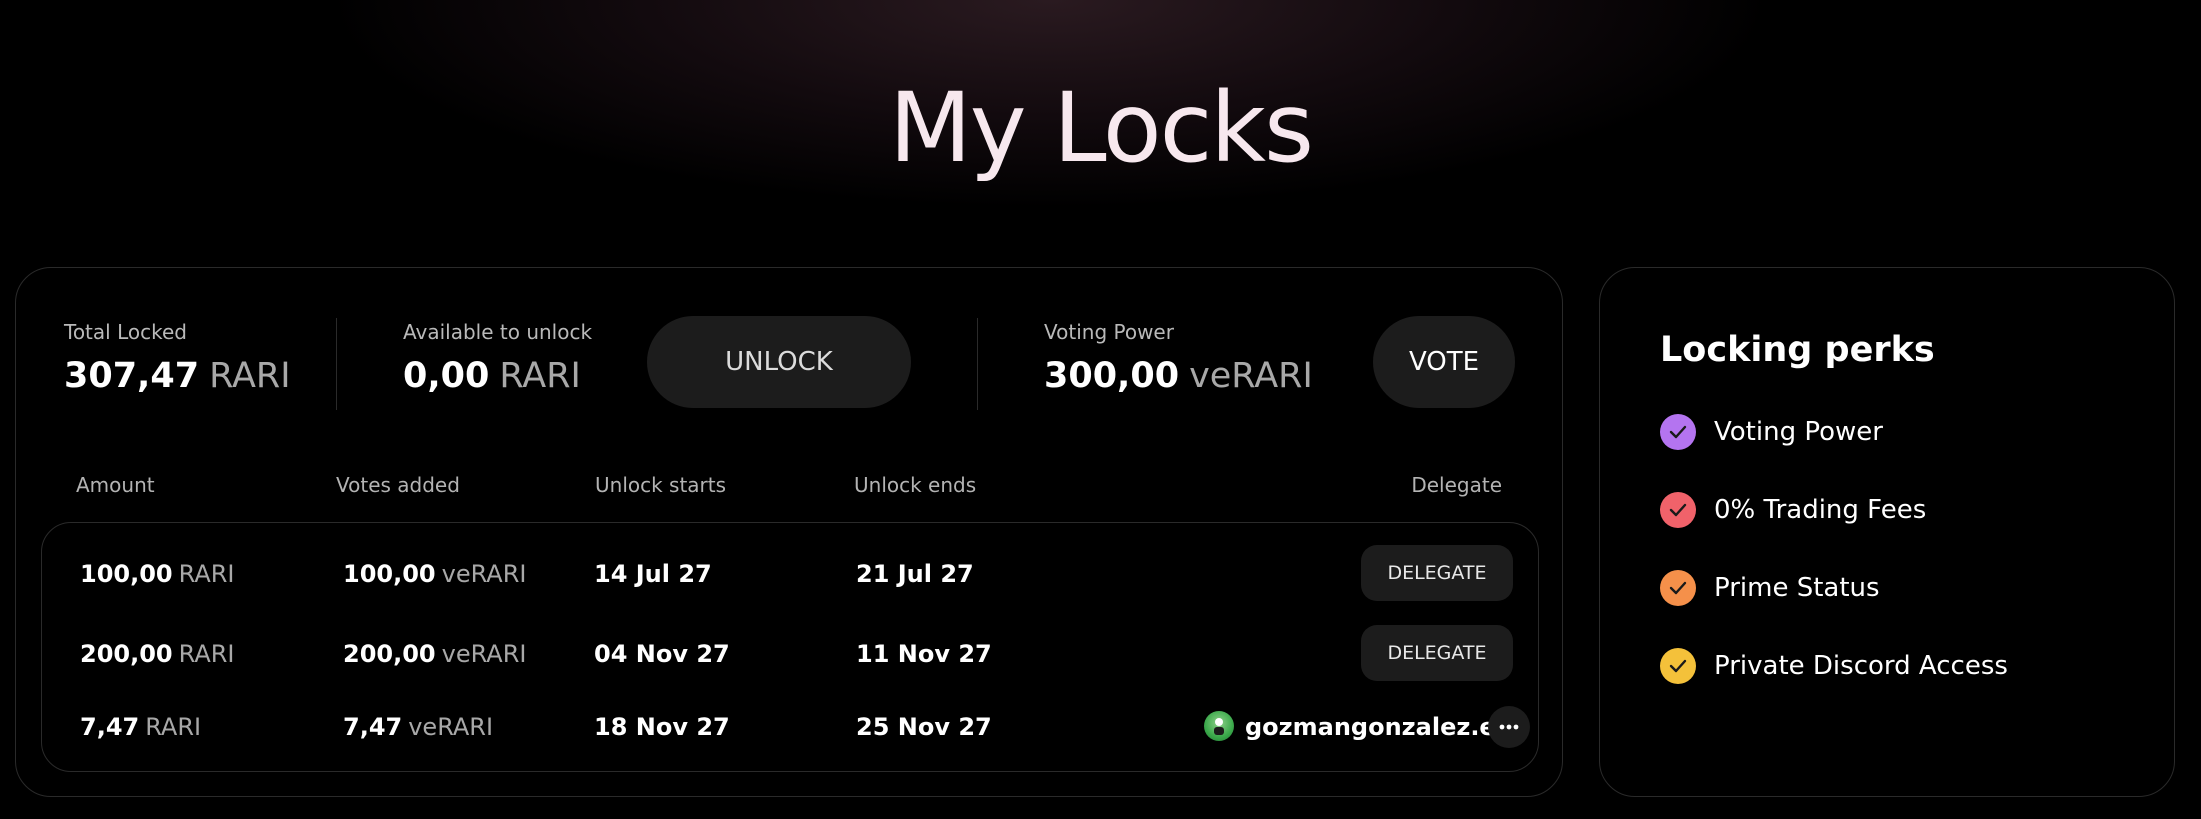 The image size is (2201, 819). Describe the element at coordinates (662, 727) in the screenshot. I see `unlock-start-cell: 18 Nov 27` at that location.